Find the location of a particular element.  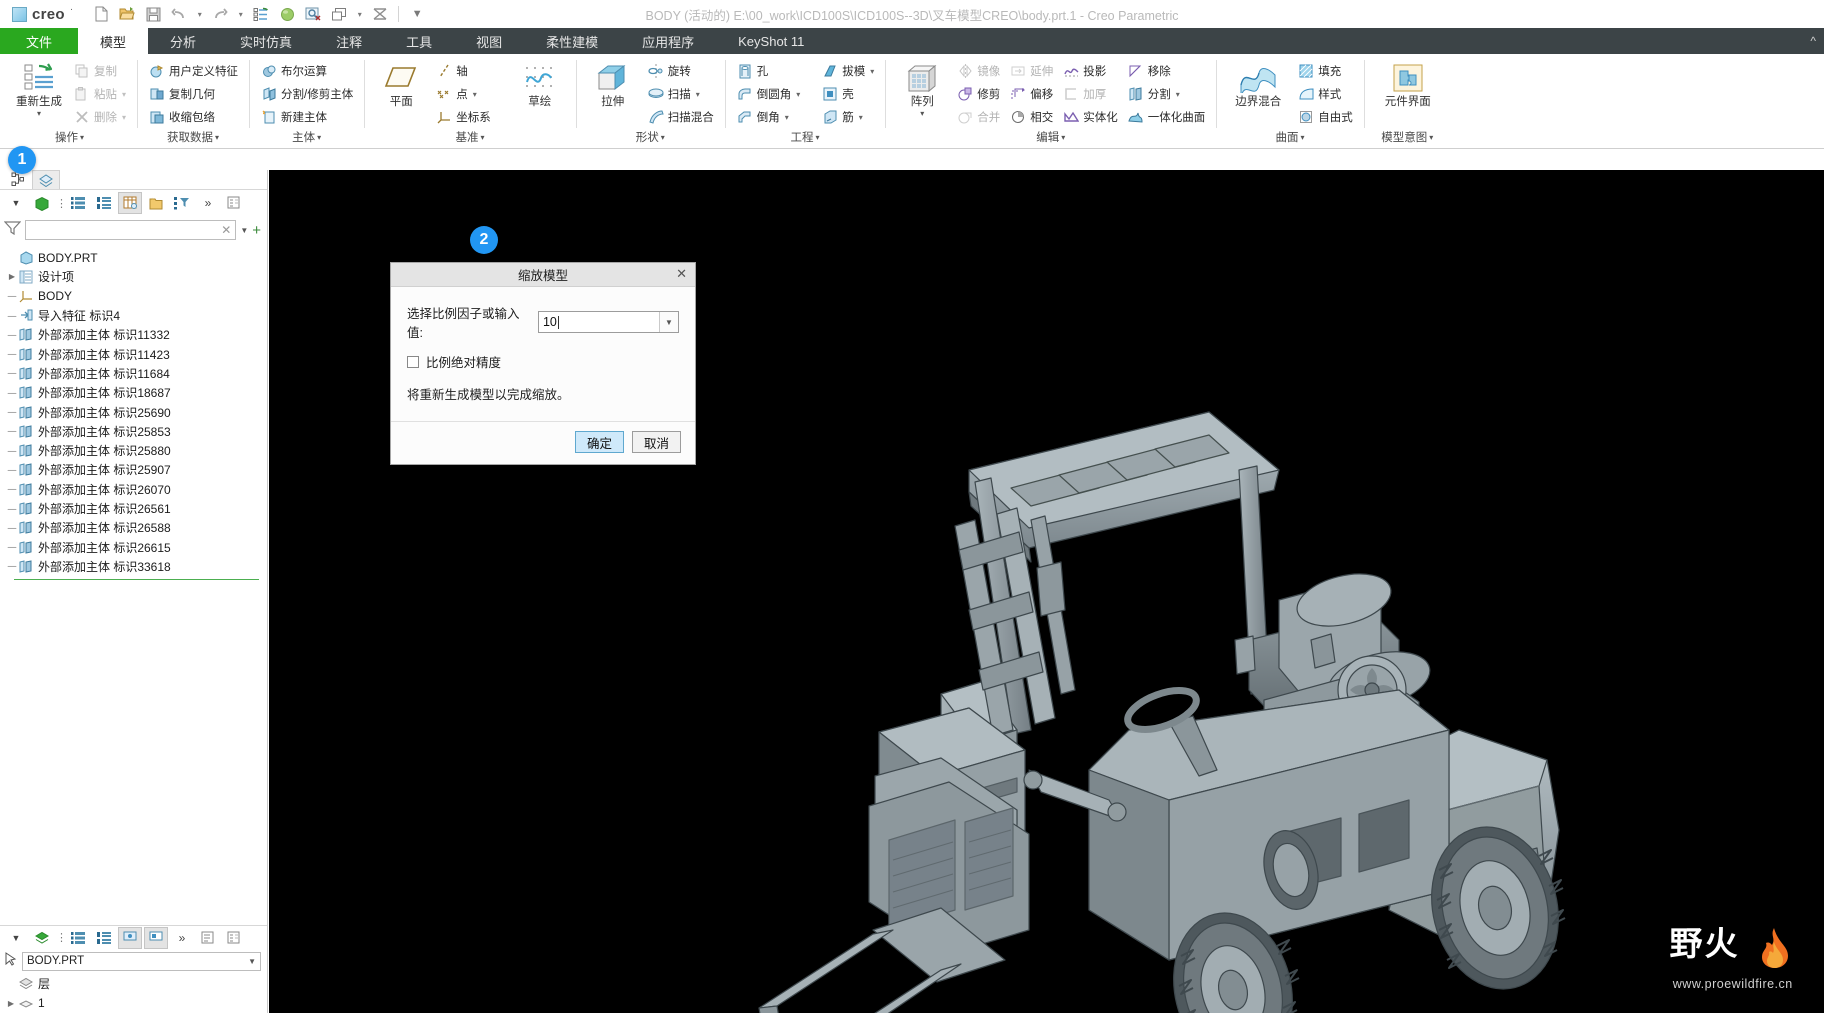

boolean-button: 布尔运算 is located at coordinates (307, 71).